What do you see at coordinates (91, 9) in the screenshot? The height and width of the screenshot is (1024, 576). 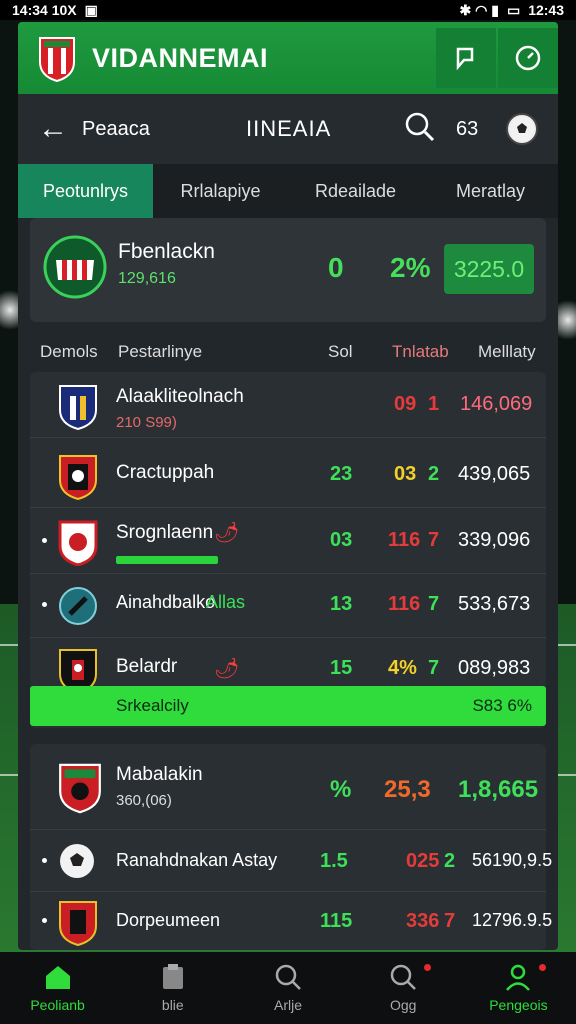 I see `notification-icon: ▣` at bounding box center [91, 9].